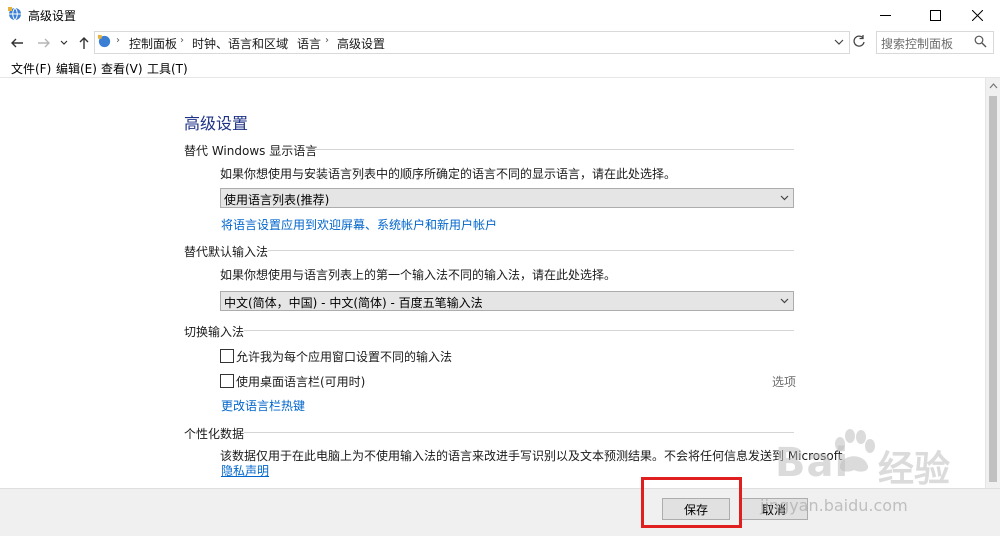 This screenshot has width=1000, height=536. Describe the element at coordinates (227, 356) in the screenshot. I see `per-app-input-checkbox` at that location.